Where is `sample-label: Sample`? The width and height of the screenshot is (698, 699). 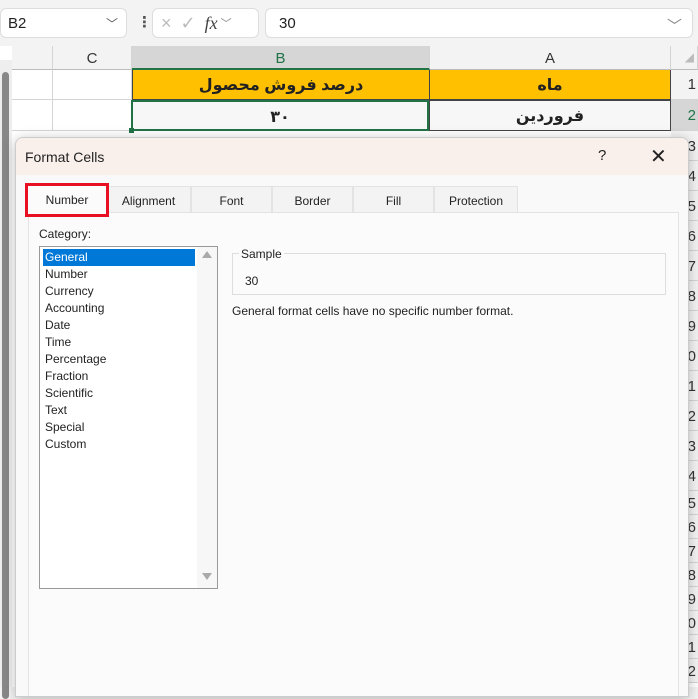
sample-label: Sample is located at coordinates (261, 254).